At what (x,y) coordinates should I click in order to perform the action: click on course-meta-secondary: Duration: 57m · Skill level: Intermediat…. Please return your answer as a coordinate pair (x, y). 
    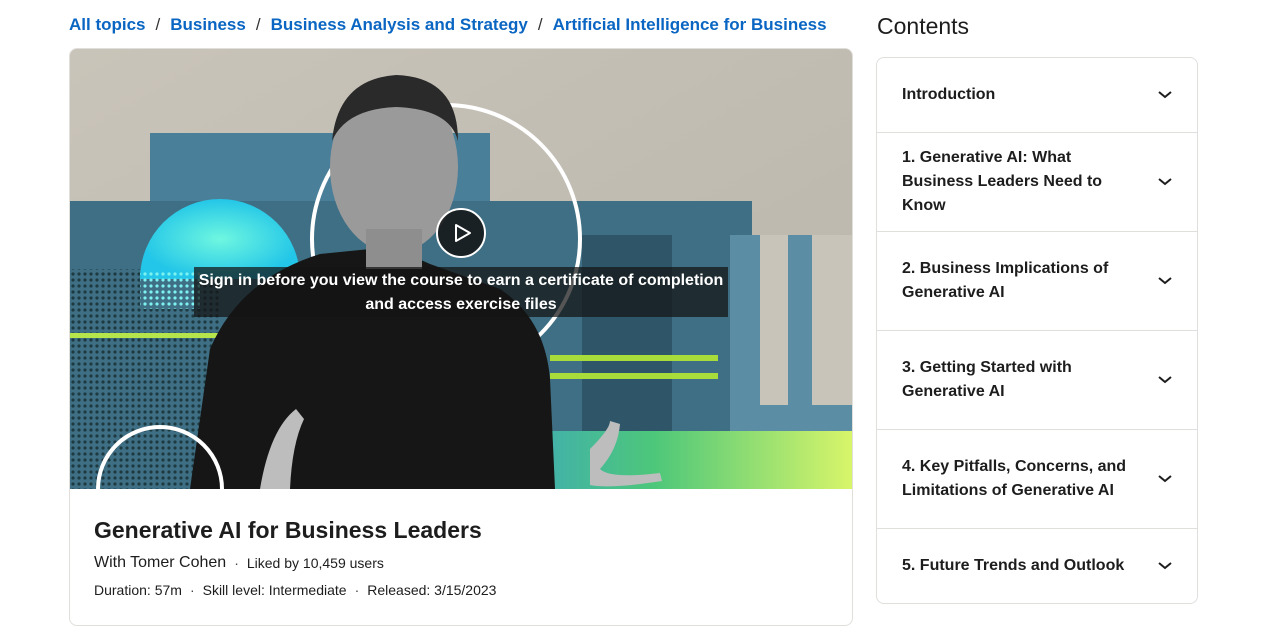
    Looking at the image, I should click on (461, 590).